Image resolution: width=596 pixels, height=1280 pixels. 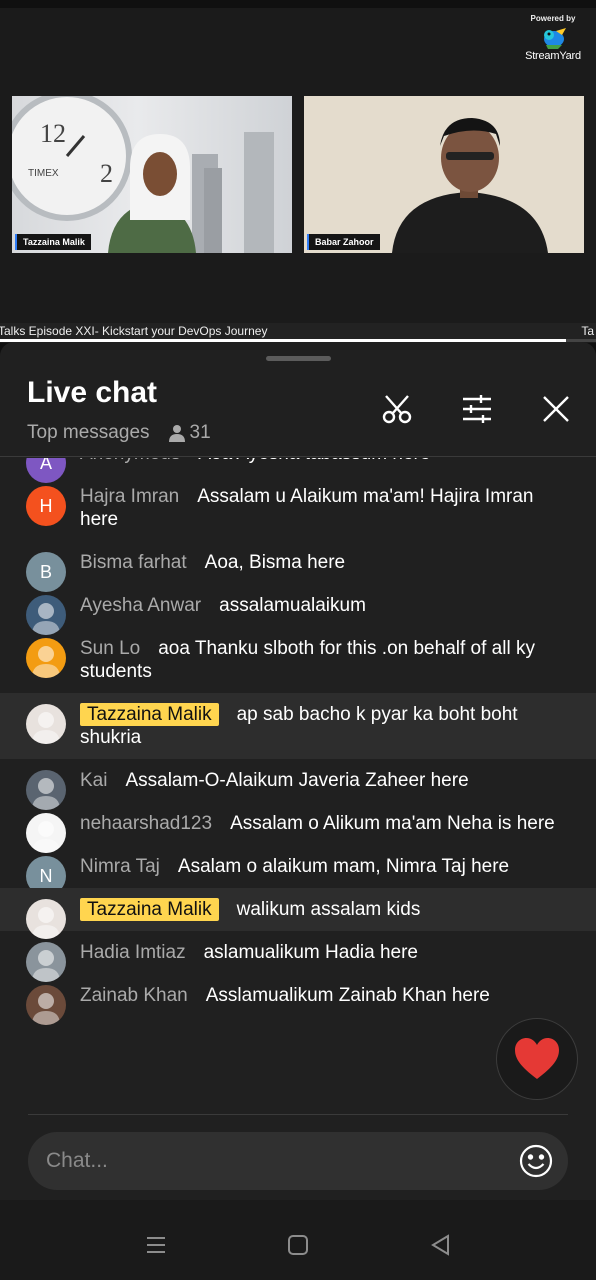 I want to click on message-author: Ayesha Anwar, so click(x=140, y=605).